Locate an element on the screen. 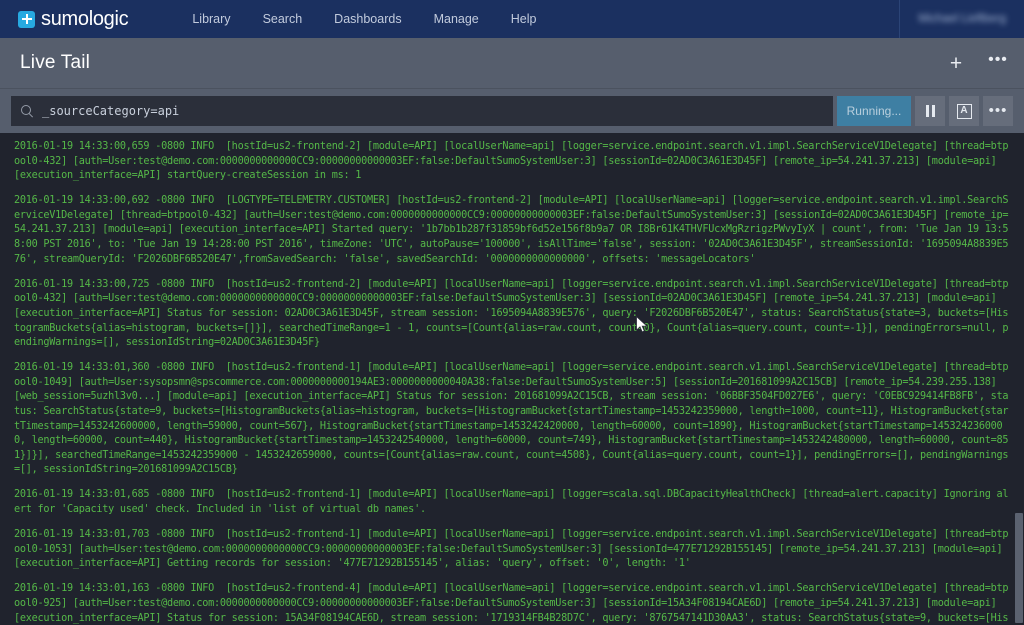 The width and height of the screenshot is (1024, 625). brand-name: sumologic is located at coordinates (85, 19).